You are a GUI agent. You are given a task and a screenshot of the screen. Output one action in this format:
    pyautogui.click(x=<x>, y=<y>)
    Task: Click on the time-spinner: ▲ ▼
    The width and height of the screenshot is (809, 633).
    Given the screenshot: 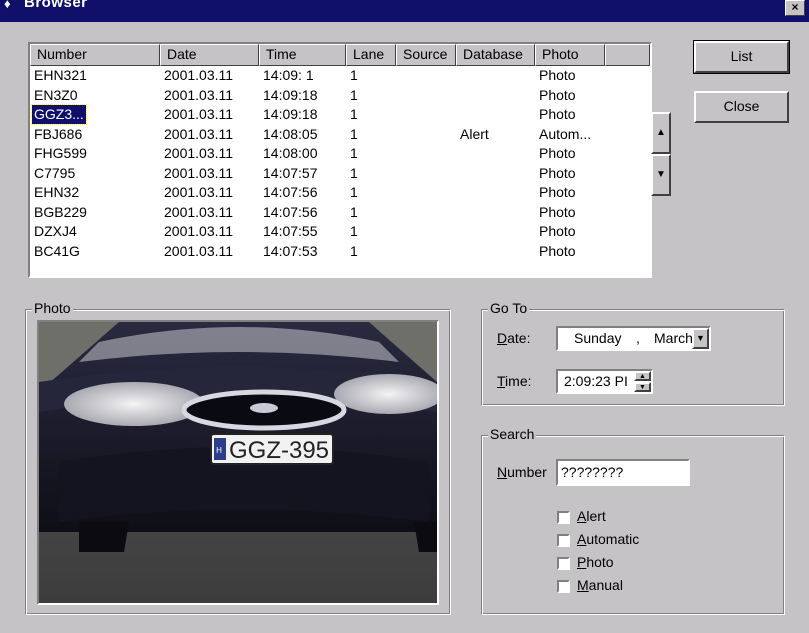 What is the action you would take?
    pyautogui.click(x=642, y=381)
    